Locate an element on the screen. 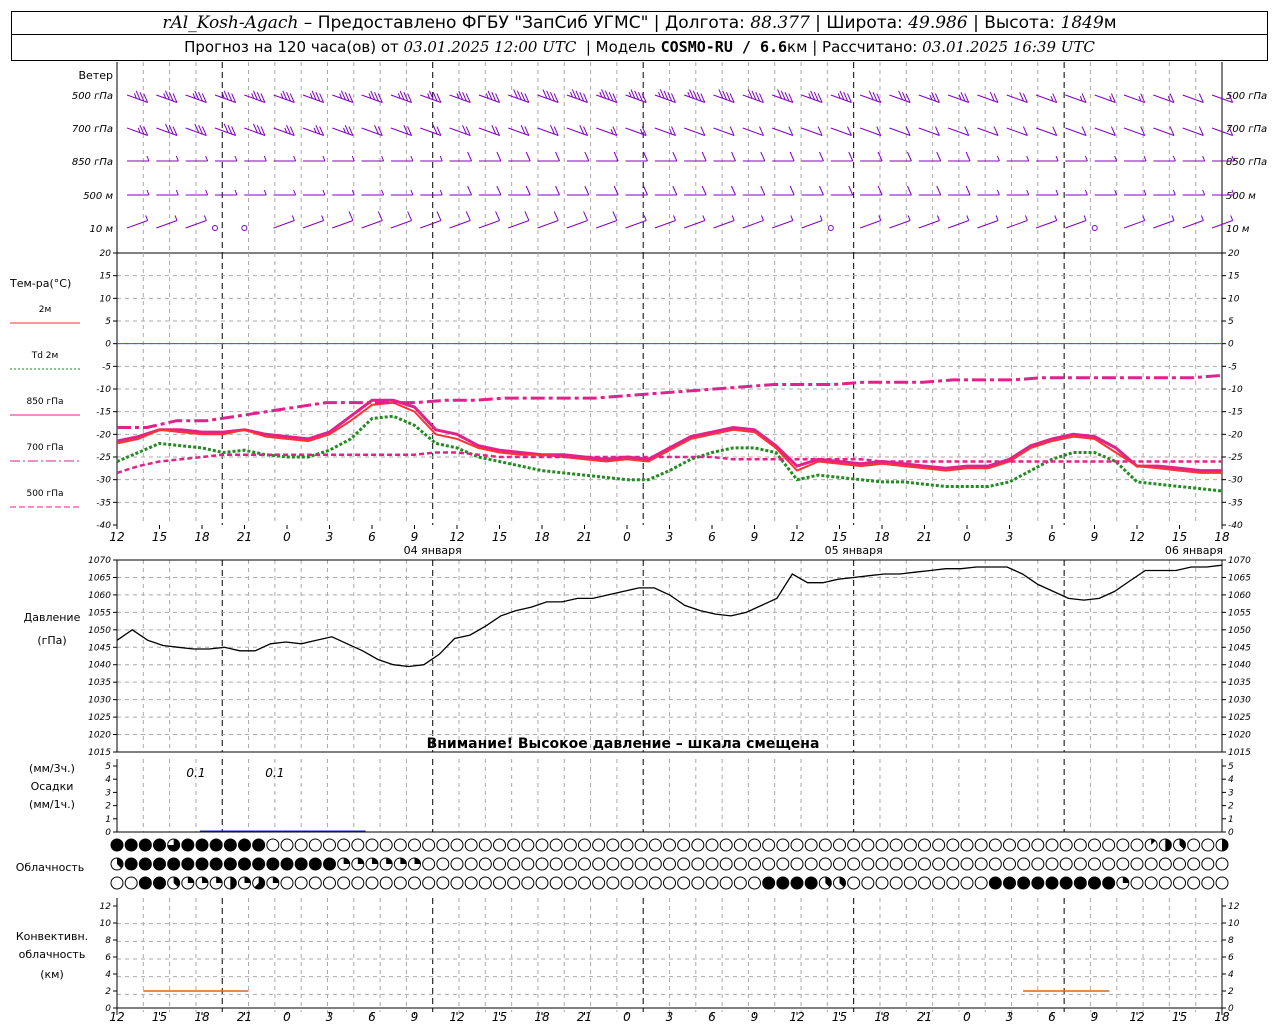  temp-ytick-label-left: 5 is located at coordinates (108, 322).